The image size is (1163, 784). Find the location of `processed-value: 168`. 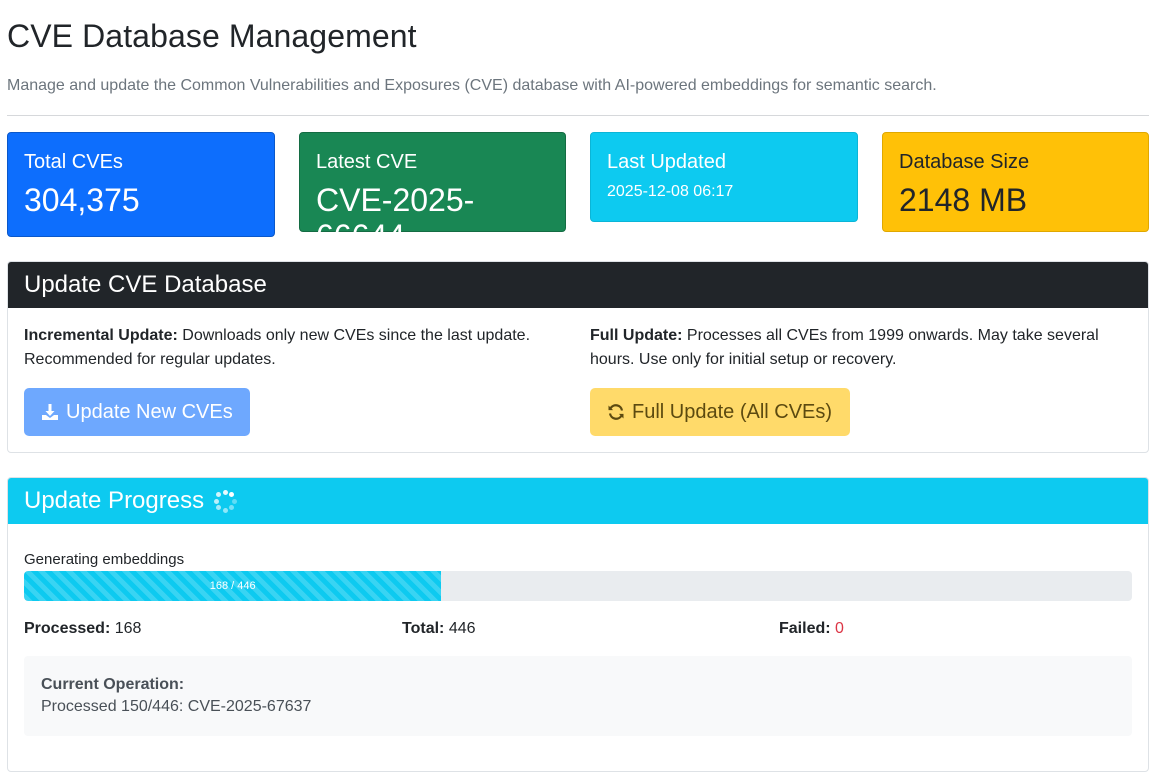

processed-value: 168 is located at coordinates (128, 628).